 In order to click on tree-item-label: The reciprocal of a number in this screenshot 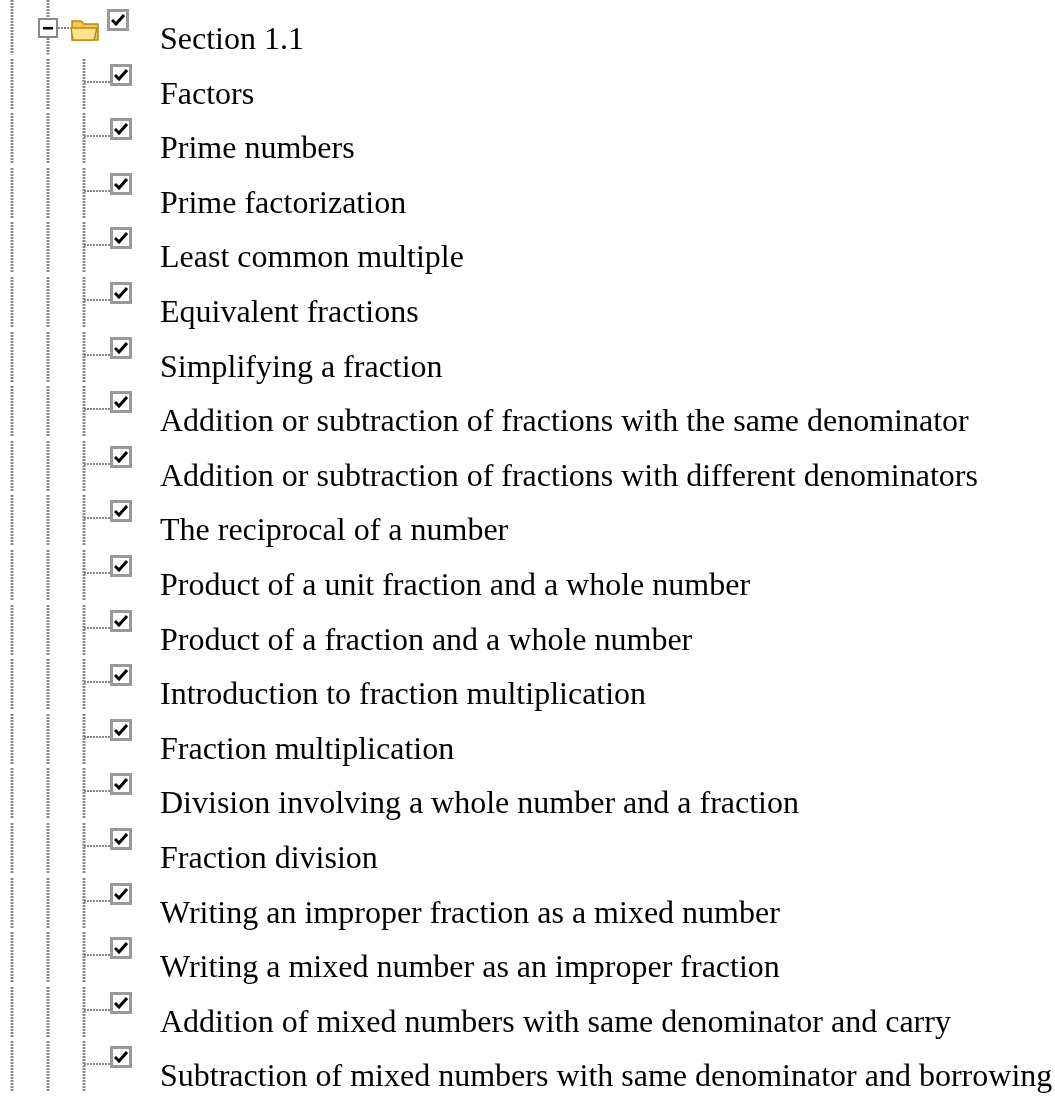, I will do `click(334, 529)`.